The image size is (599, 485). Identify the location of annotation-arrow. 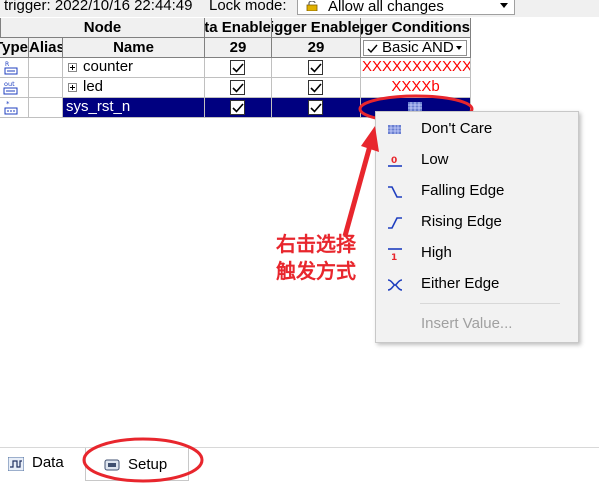
(360, 181).